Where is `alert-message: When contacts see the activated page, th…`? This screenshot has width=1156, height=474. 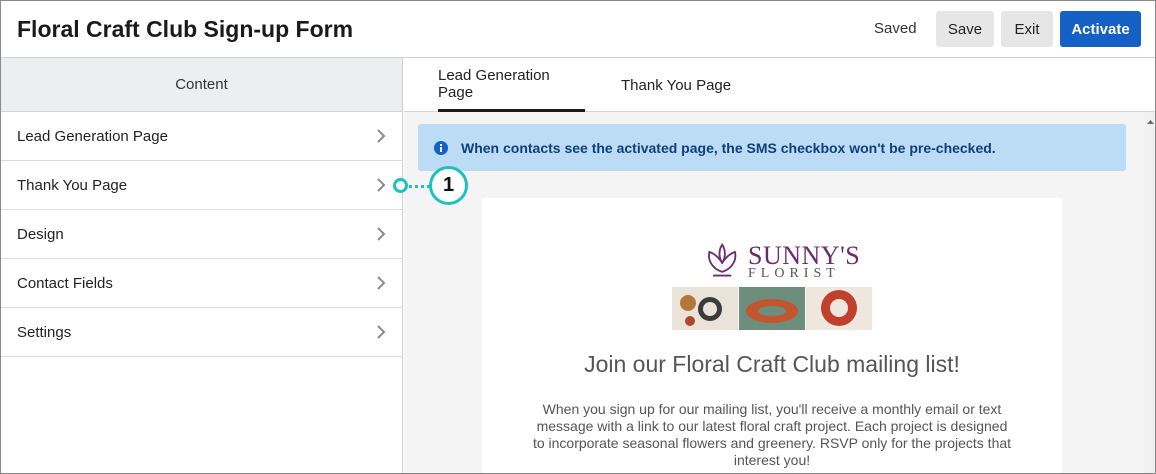
alert-message: When contacts see the activated page, th… is located at coordinates (728, 147).